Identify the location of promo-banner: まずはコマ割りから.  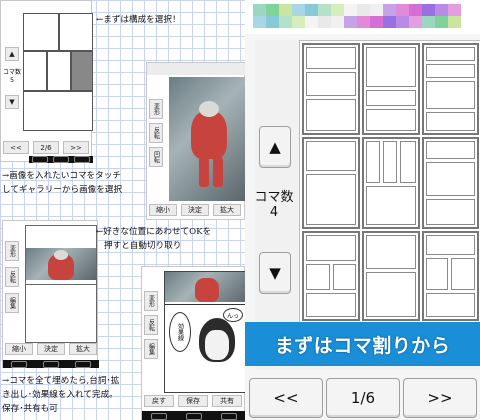
(362, 344).